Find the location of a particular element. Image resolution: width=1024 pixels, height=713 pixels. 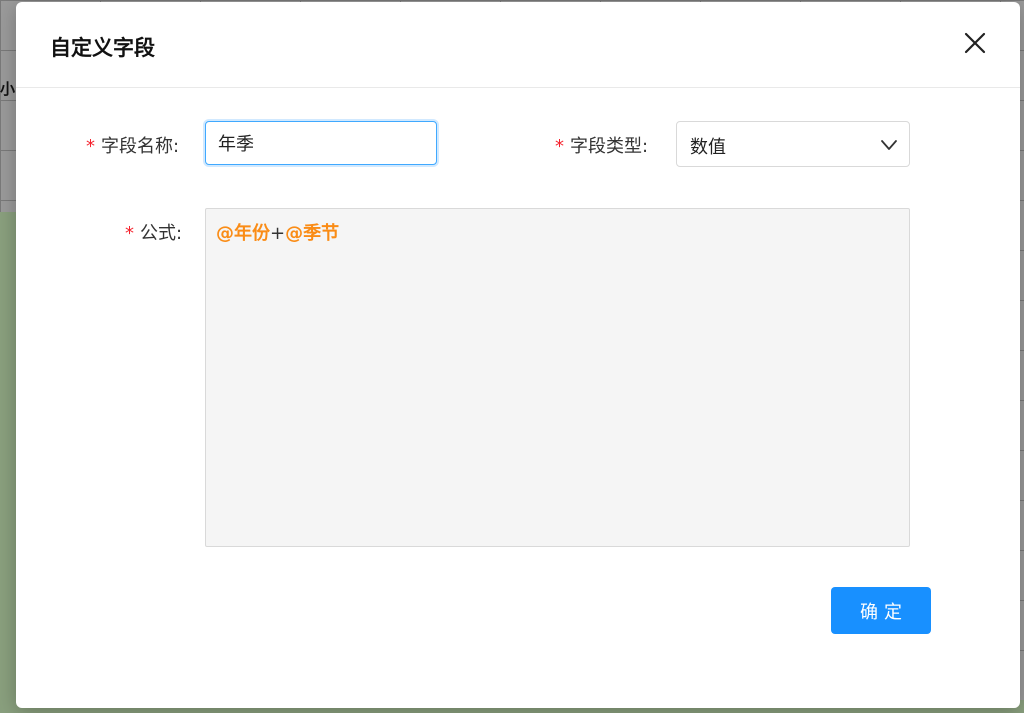

confirm-button: 确定 is located at coordinates (881, 610).